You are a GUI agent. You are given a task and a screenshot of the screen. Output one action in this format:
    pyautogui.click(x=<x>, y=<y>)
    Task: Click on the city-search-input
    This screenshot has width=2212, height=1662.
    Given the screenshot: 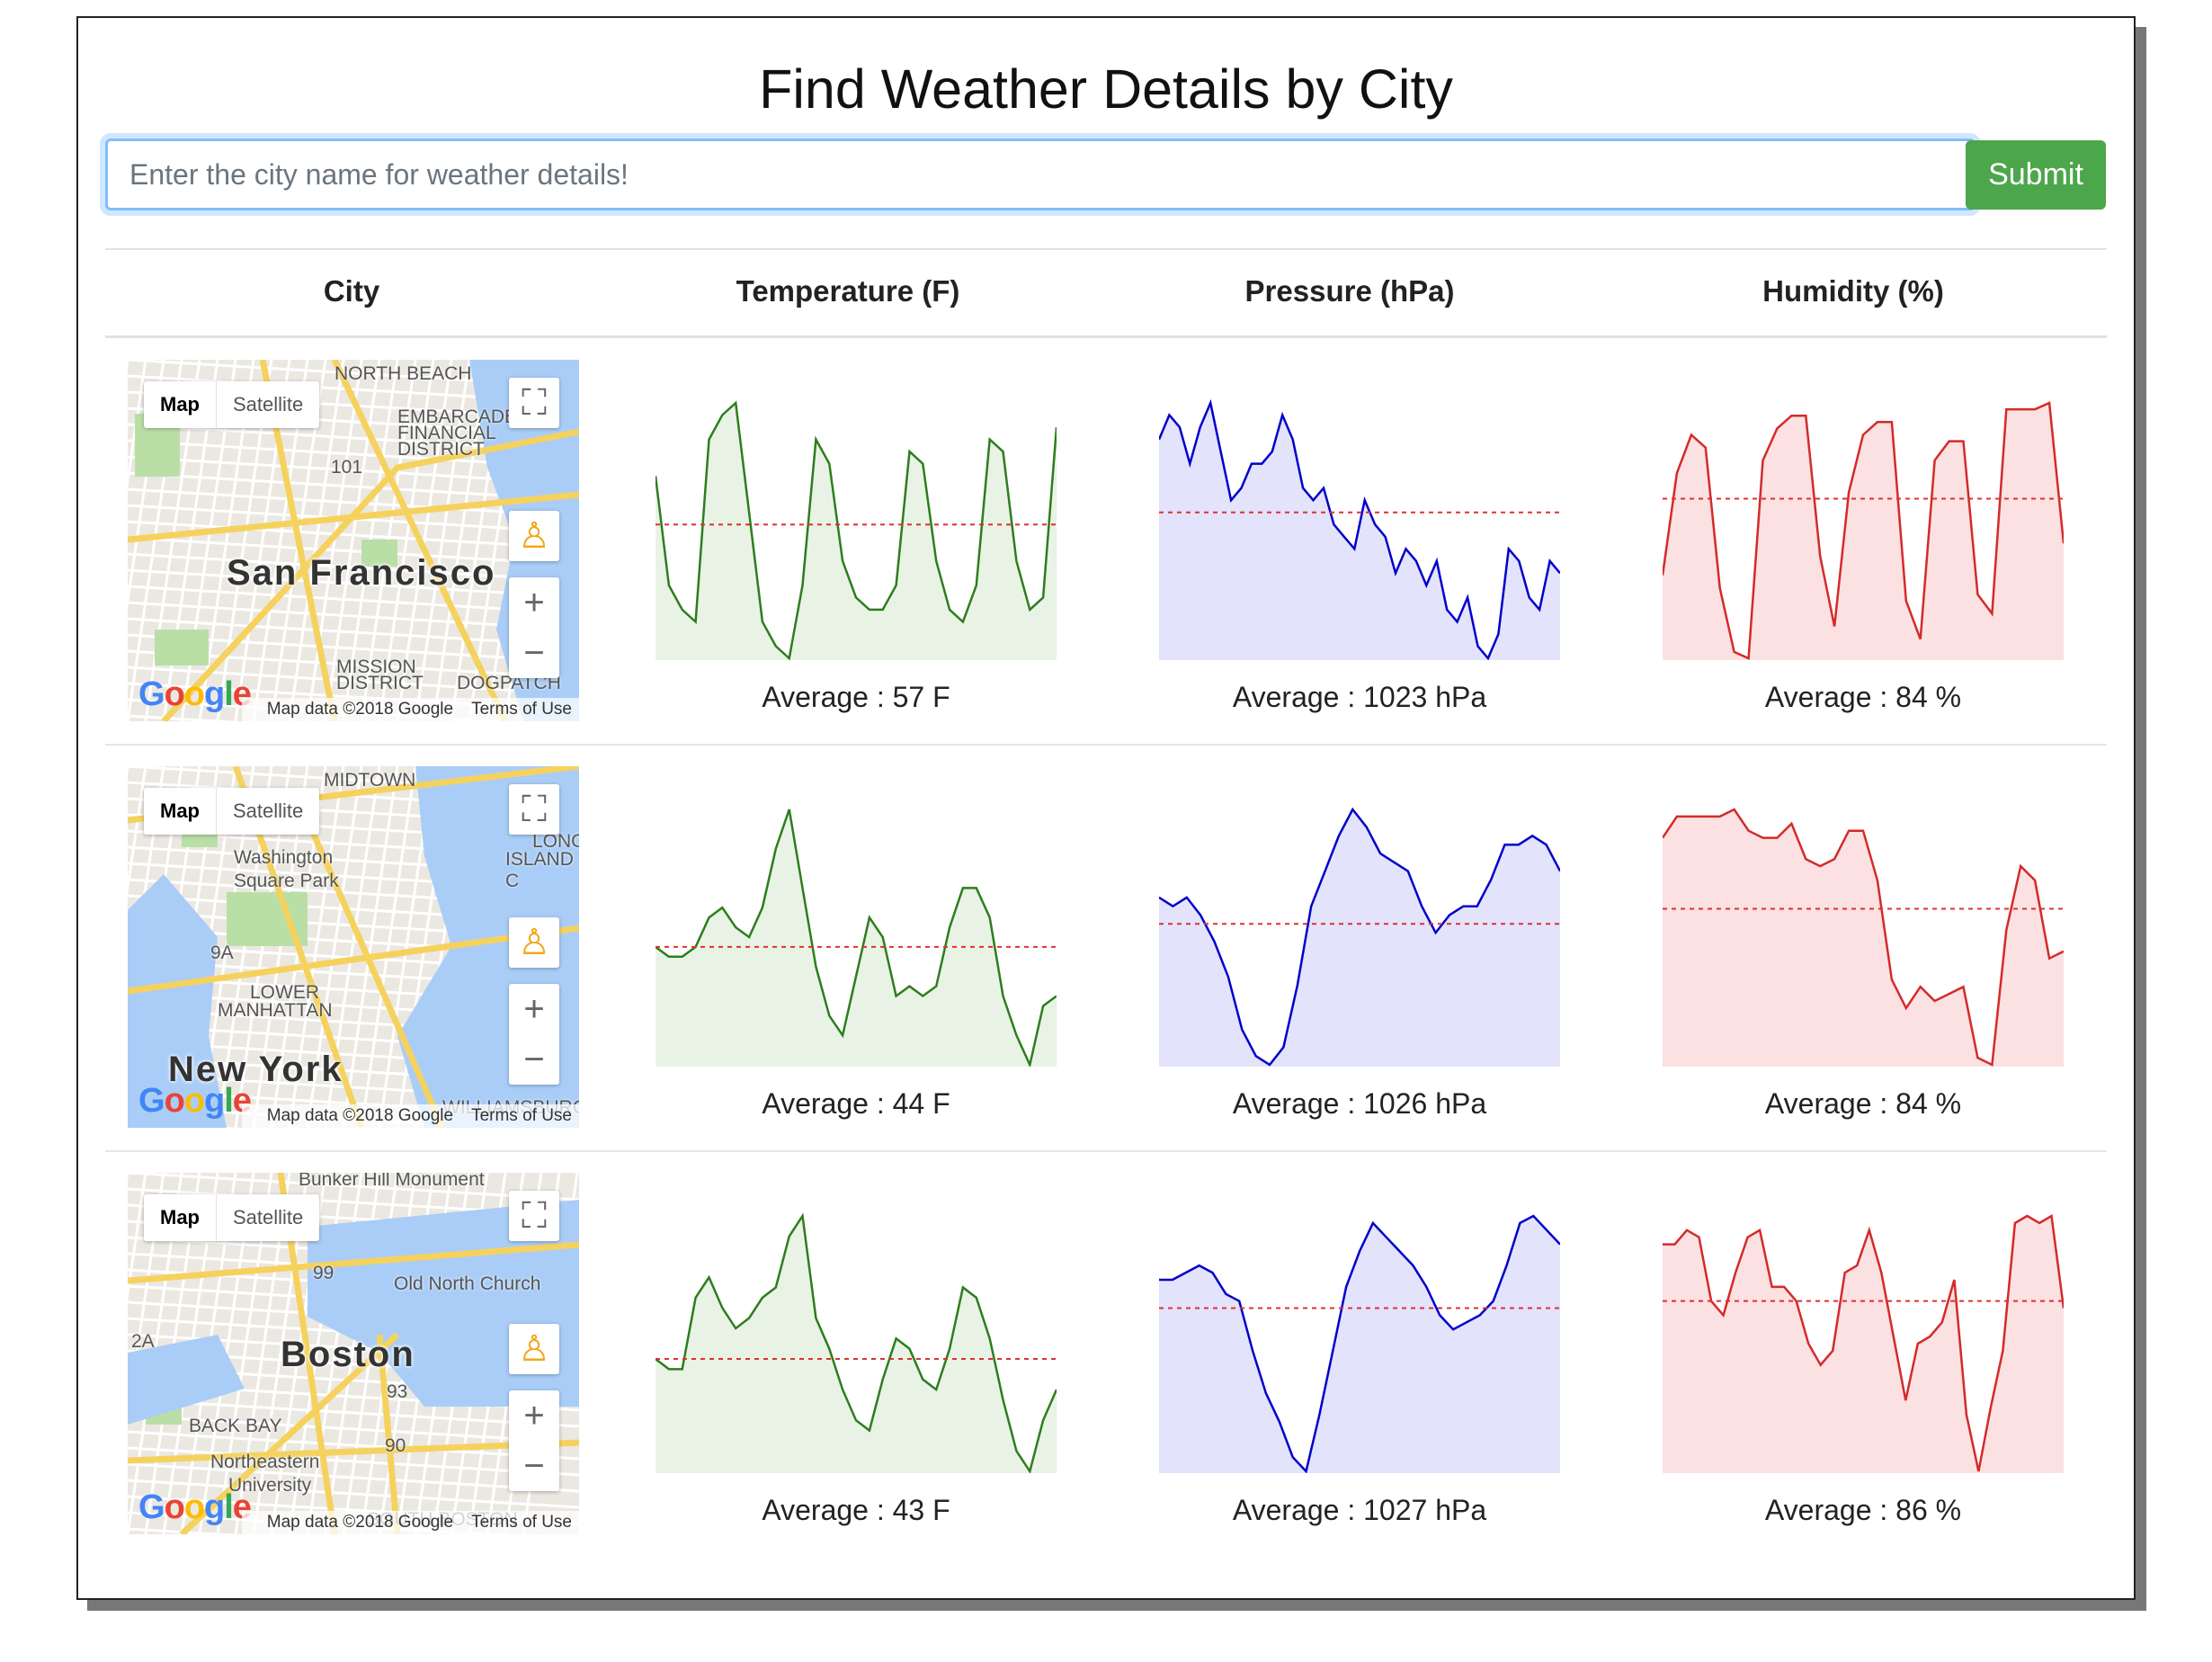 What is the action you would take?
    pyautogui.click(x=1040, y=174)
    